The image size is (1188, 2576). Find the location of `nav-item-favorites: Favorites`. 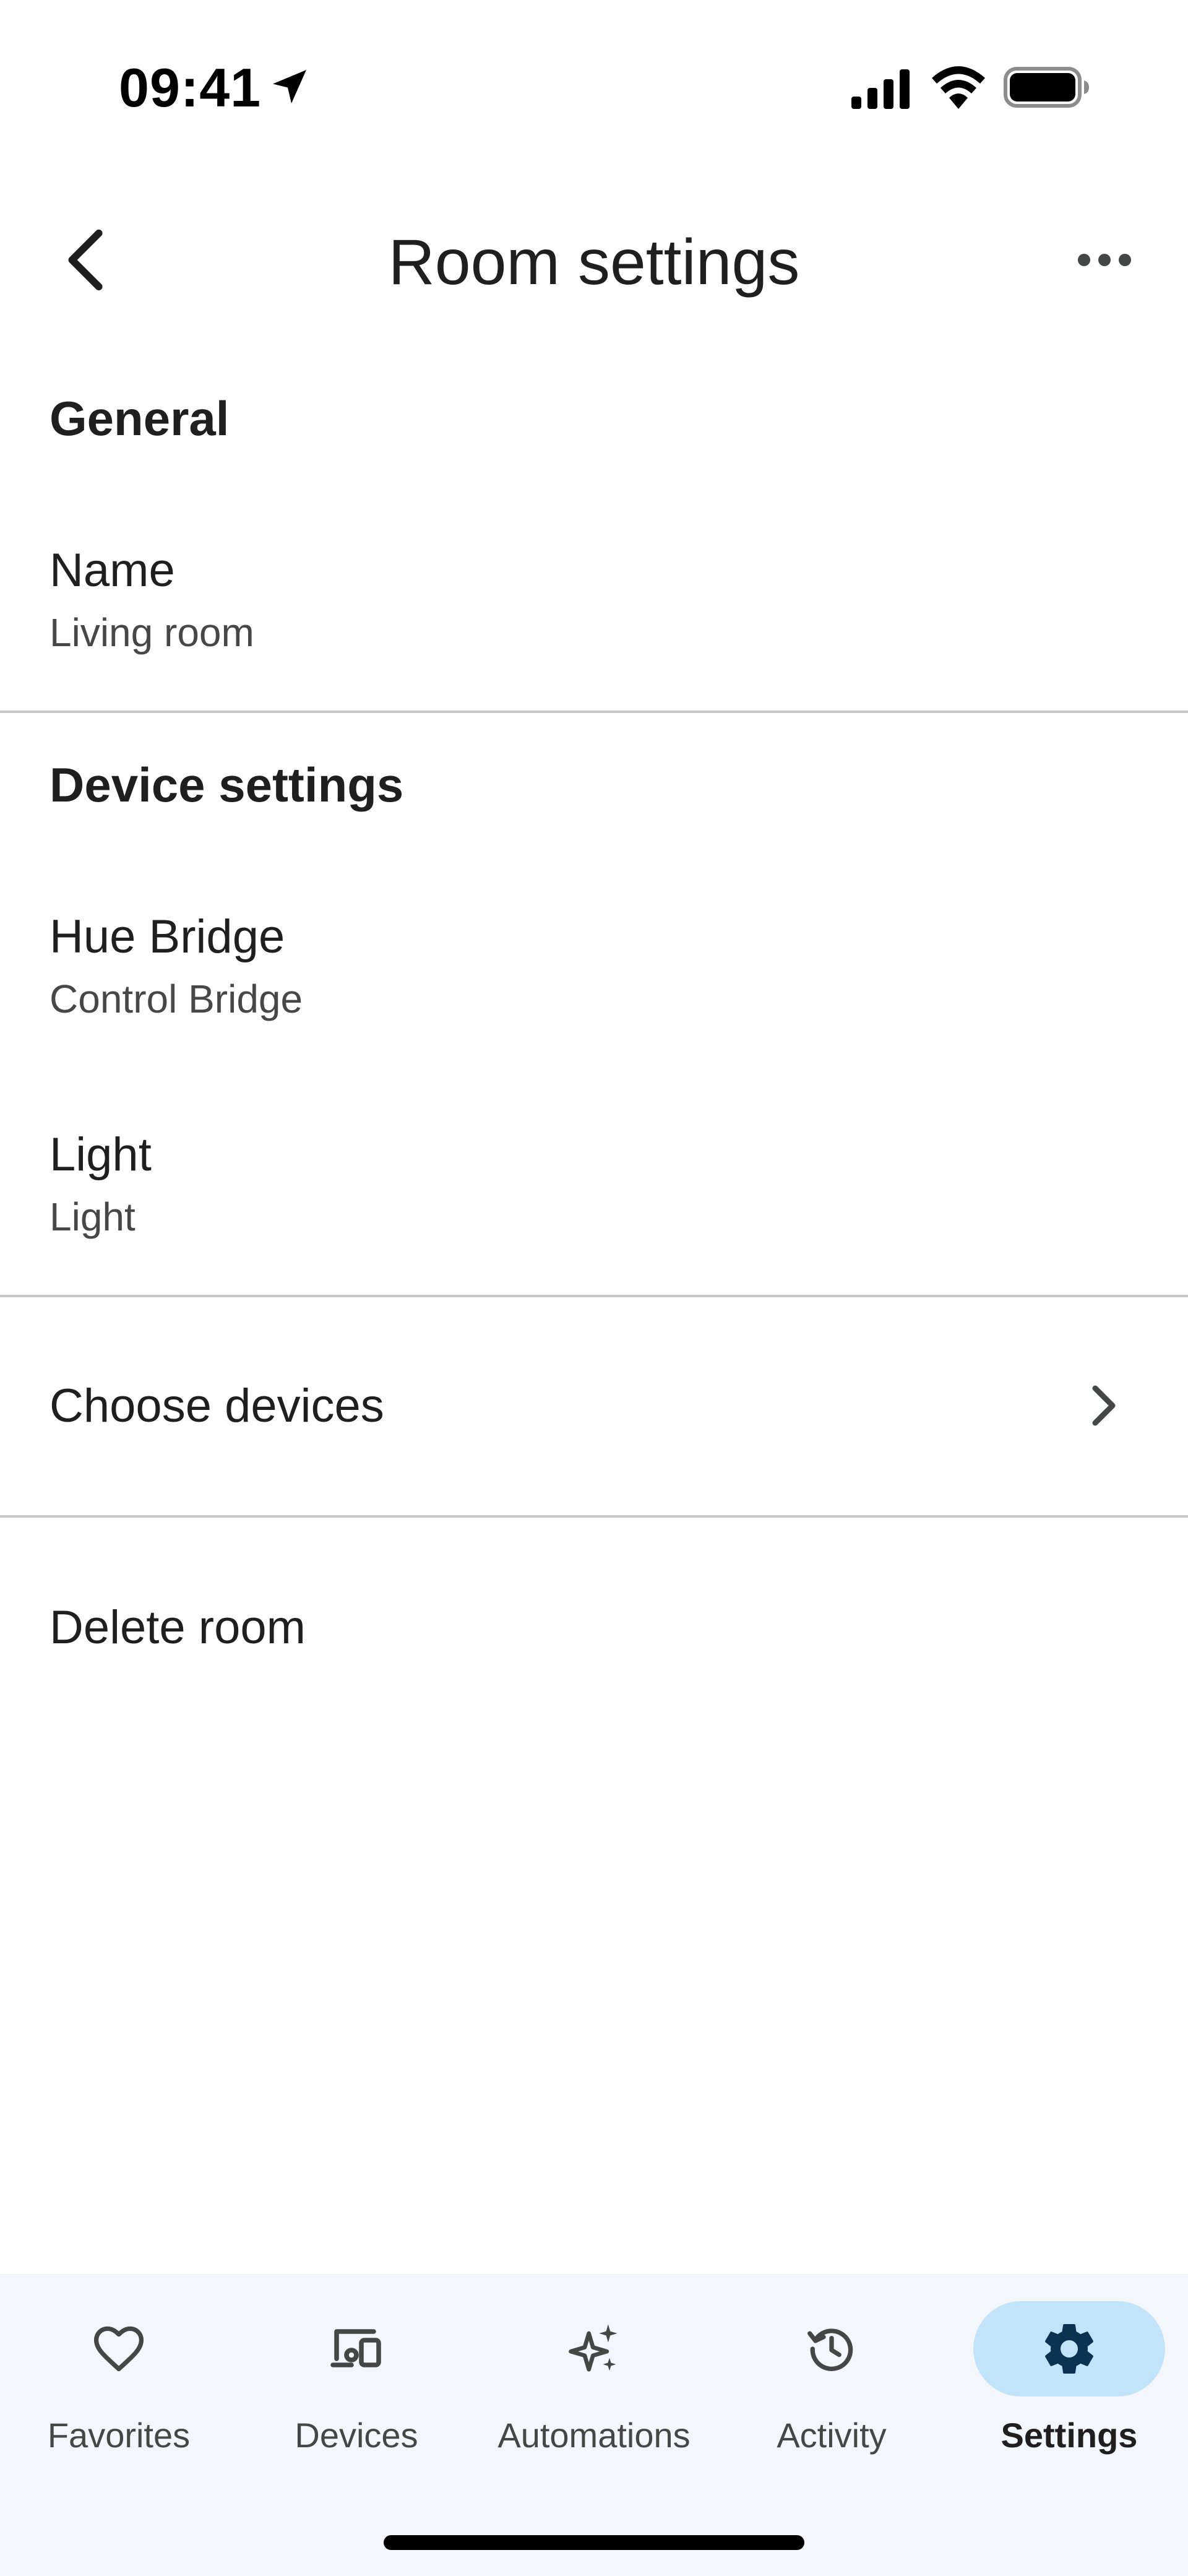

nav-item-favorites: Favorites is located at coordinates (119, 2376).